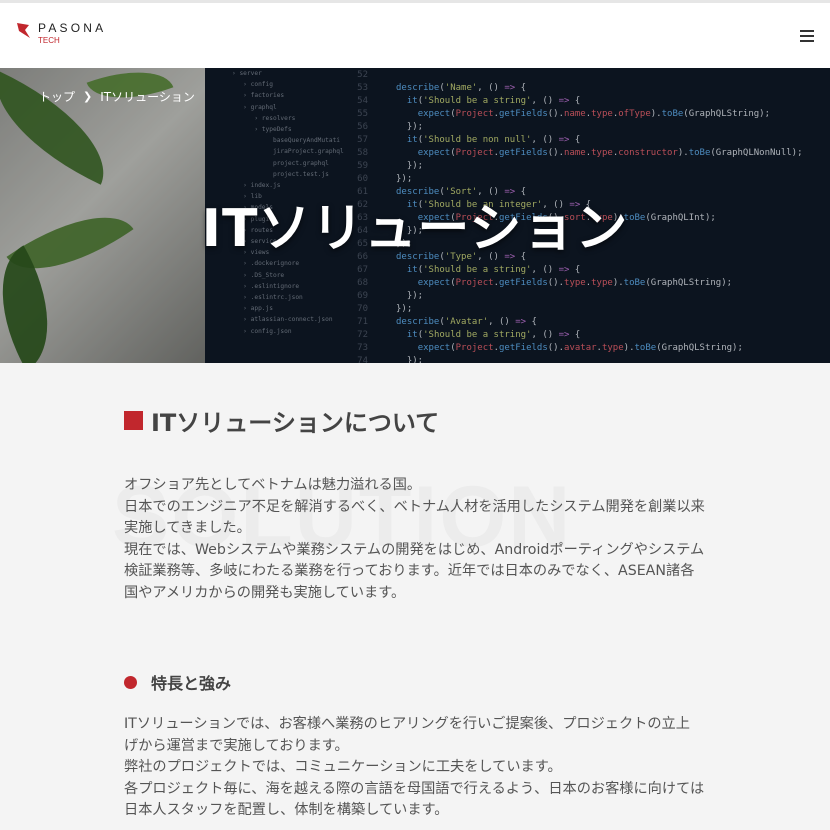 The image size is (830, 830). I want to click on logo-name: PASONA, so click(72, 28).